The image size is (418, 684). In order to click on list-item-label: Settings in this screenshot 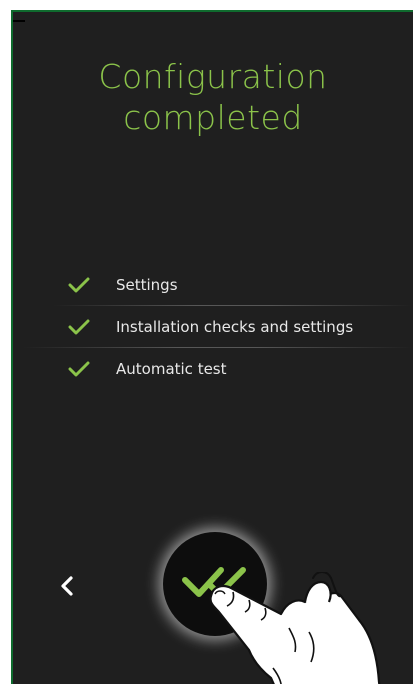, I will do `click(147, 285)`.